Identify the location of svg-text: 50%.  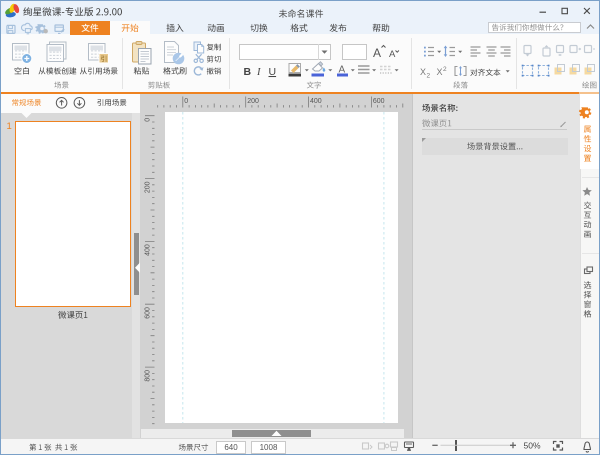
(532, 446).